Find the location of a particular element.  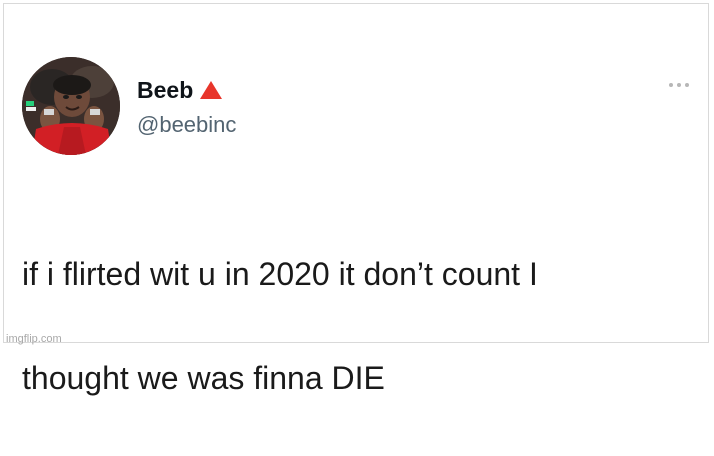

avatar-photo is located at coordinates (71, 106).